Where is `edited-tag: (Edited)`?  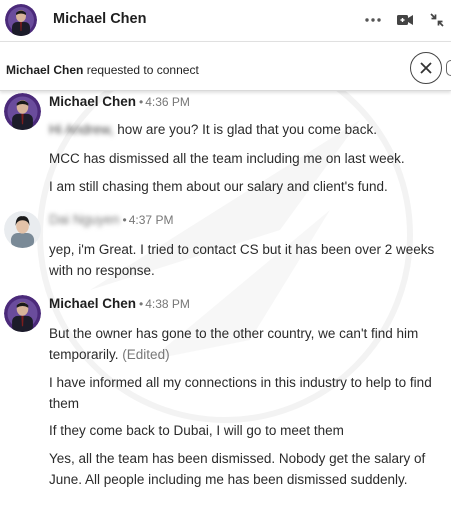 edited-tag: (Edited) is located at coordinates (146, 354).